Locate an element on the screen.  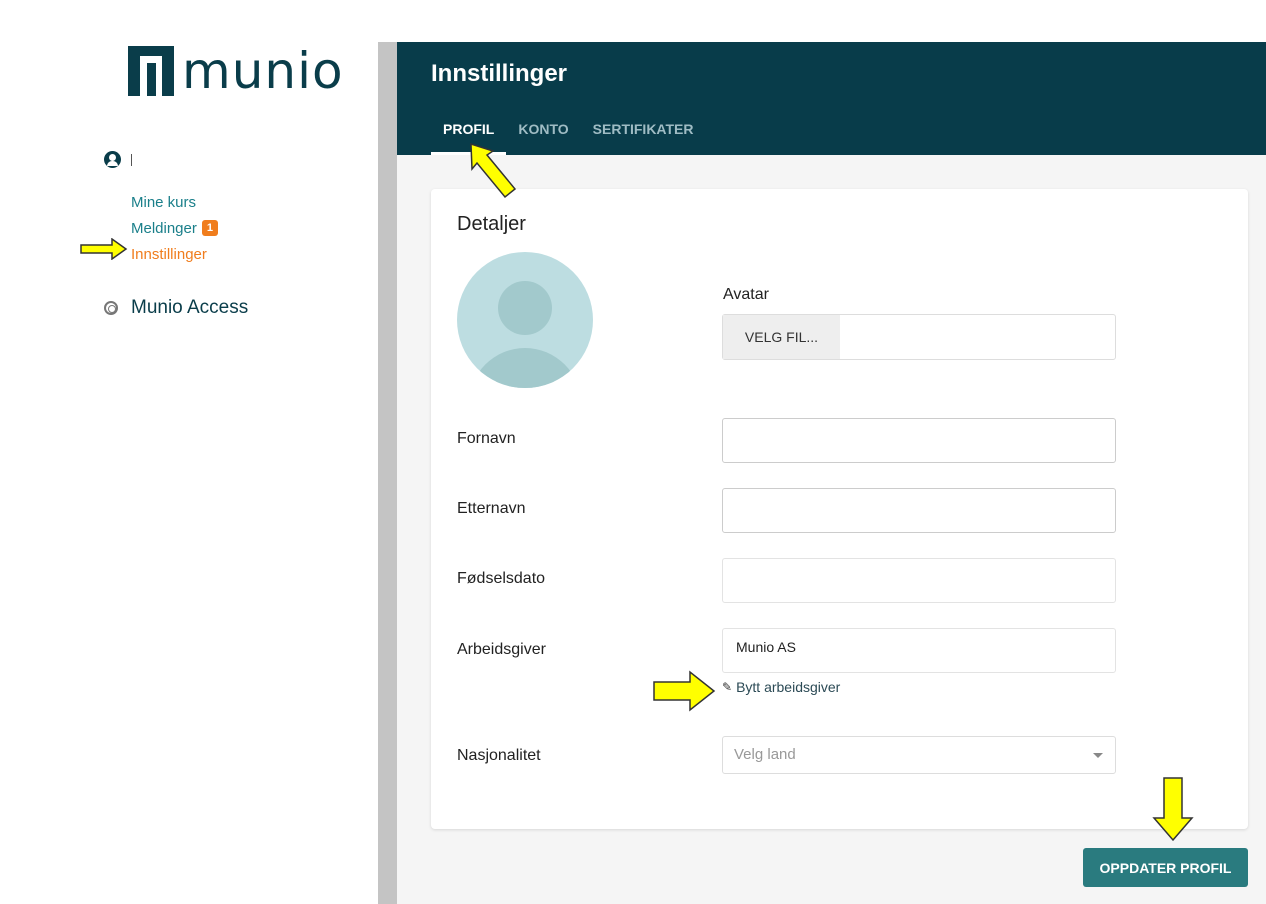
munio-logo-mark is located at coordinates (151, 71).